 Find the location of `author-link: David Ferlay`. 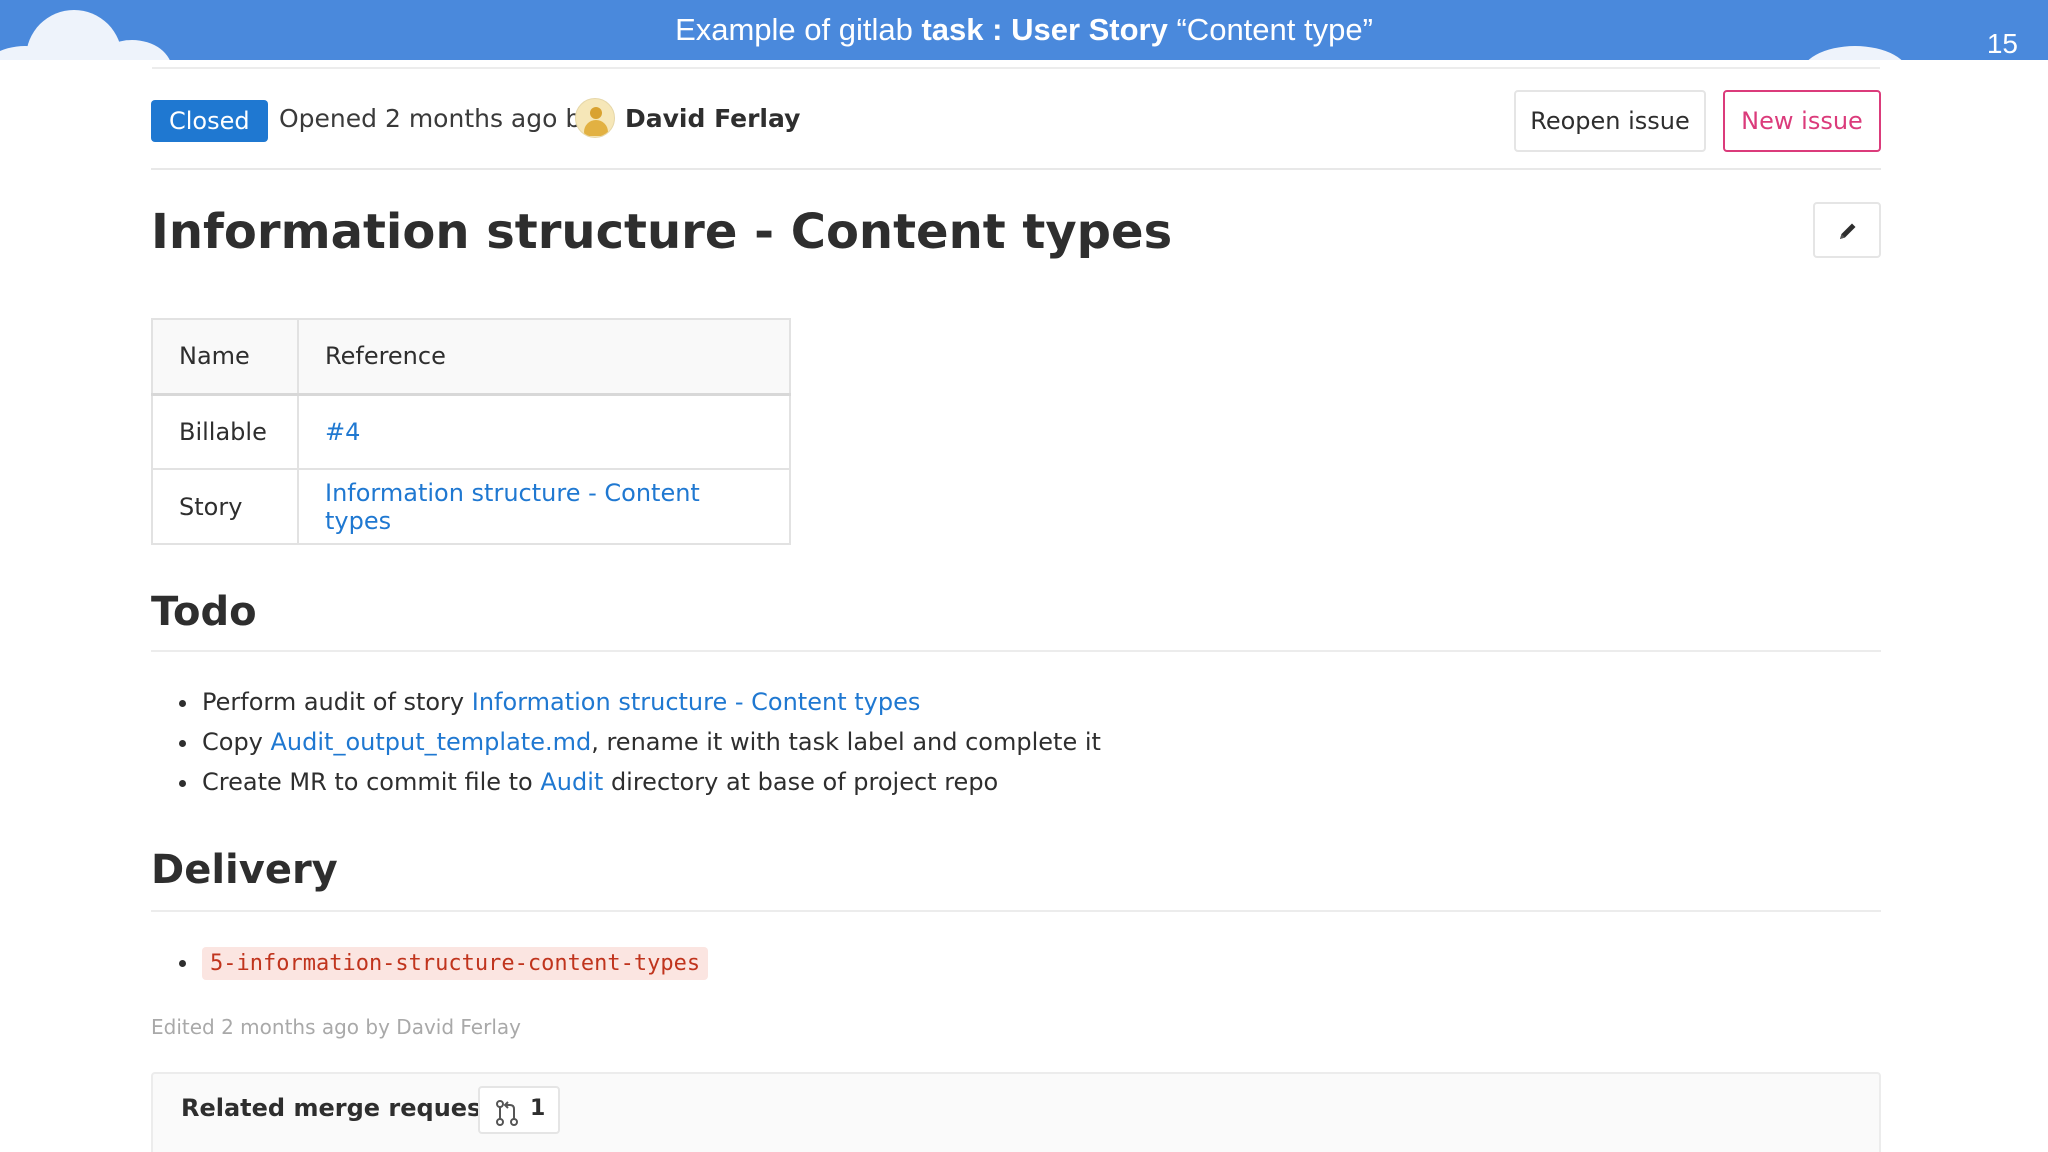

author-link: David Ferlay is located at coordinates (712, 119).